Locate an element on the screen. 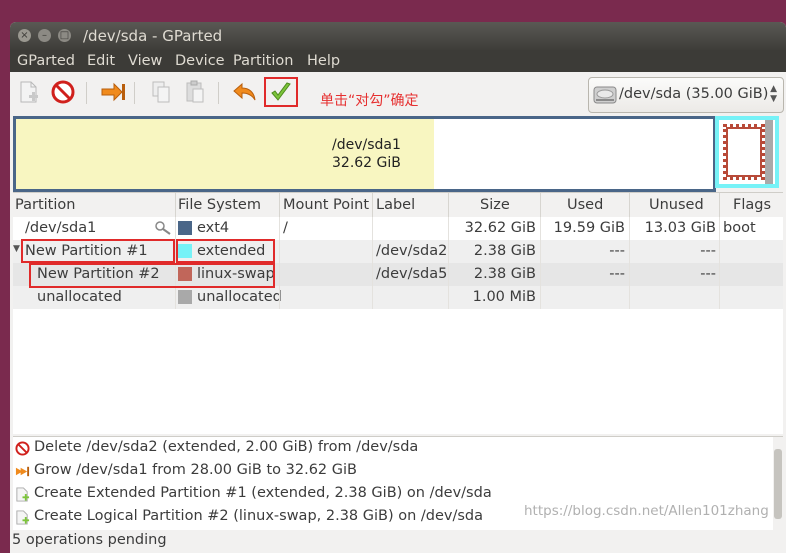 This screenshot has width=786, height=553. copy-button is located at coordinates (161, 92).